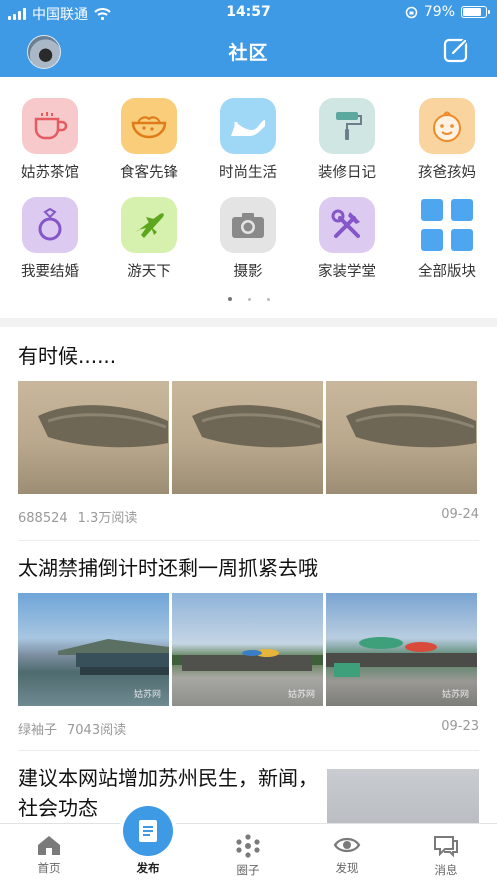  Describe the element at coordinates (50, 126) in the screenshot. I see `teacup-icon` at that location.